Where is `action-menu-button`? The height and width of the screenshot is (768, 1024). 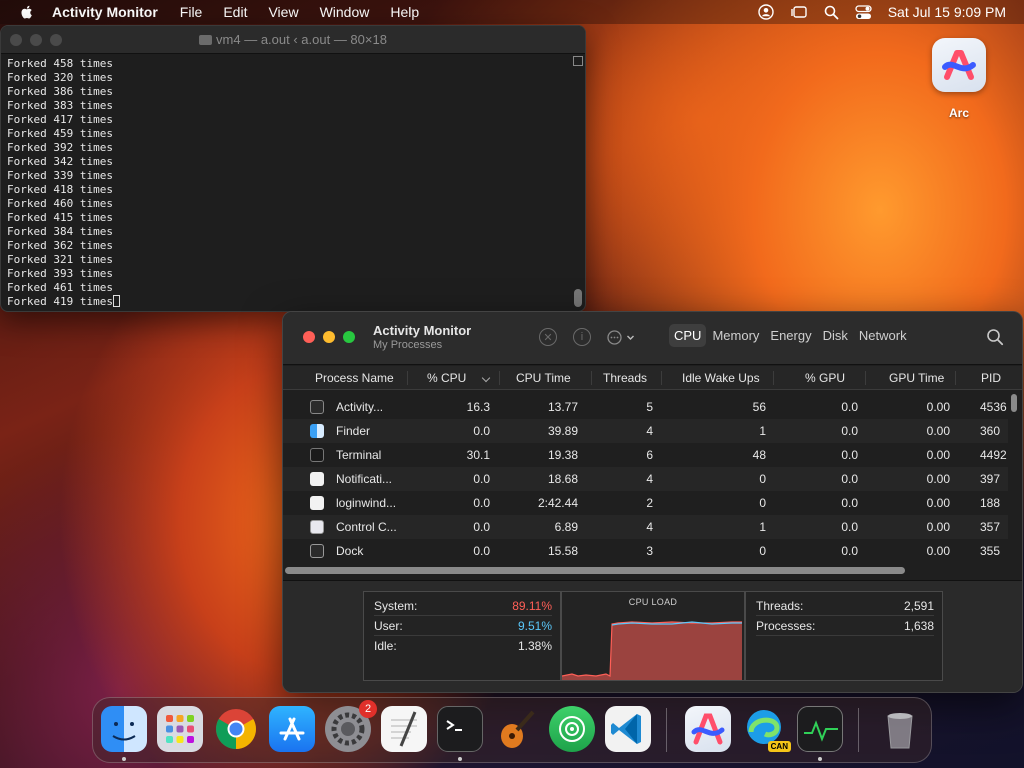 action-menu-button is located at coordinates (621, 337).